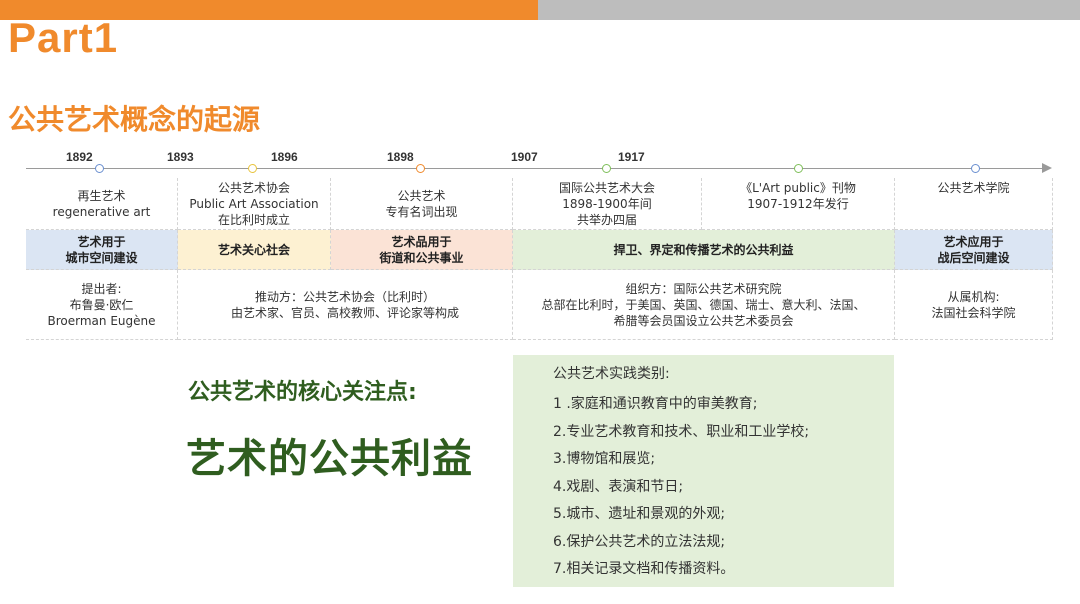  I want to click on list-item: 5.城市、遗址和景观的外观;, so click(639, 514).